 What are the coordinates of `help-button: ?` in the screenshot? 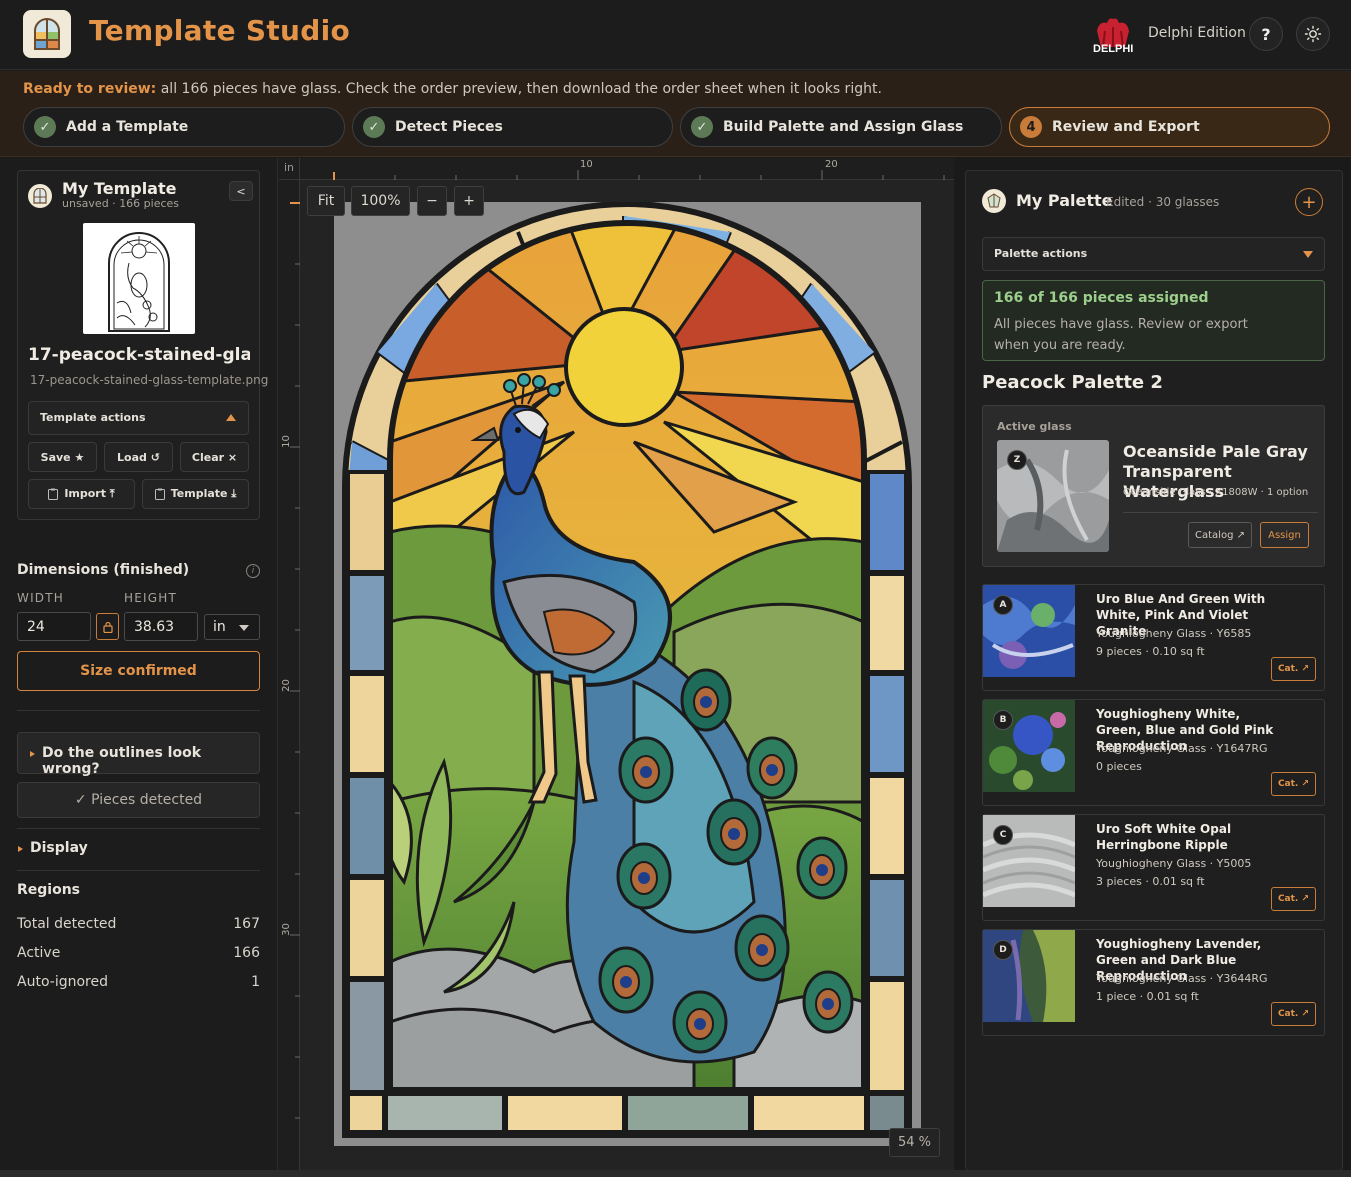 It's located at (1266, 34).